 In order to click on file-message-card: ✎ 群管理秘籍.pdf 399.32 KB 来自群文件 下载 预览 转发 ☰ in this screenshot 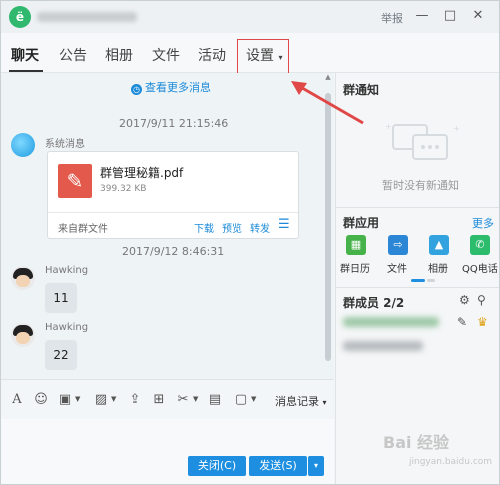, I will do `click(173, 195)`.